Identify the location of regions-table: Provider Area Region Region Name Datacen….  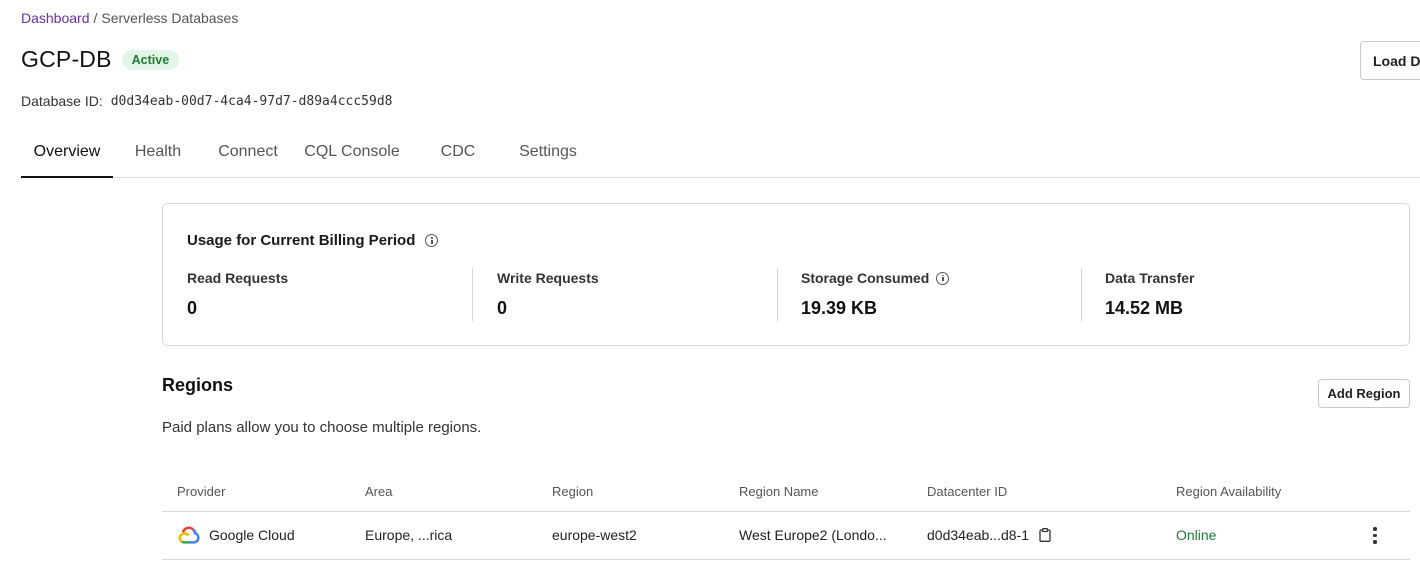
(786, 516).